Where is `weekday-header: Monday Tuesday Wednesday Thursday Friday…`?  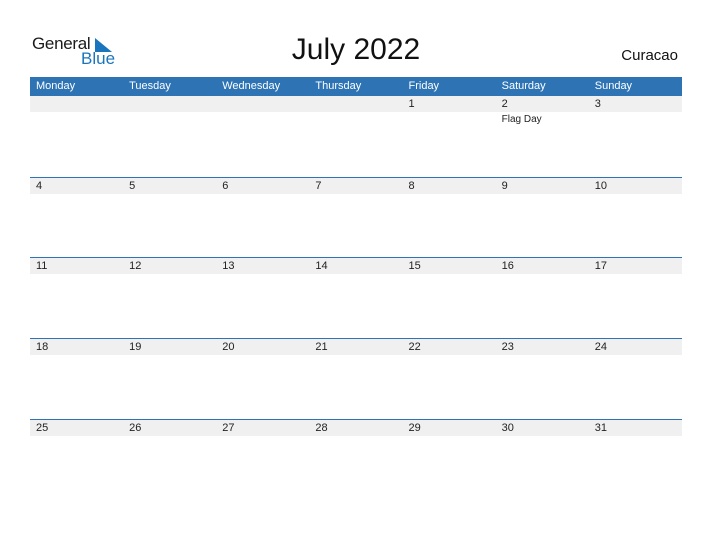
weekday-header: Monday Tuesday Wednesday Thursday Friday… is located at coordinates (356, 86).